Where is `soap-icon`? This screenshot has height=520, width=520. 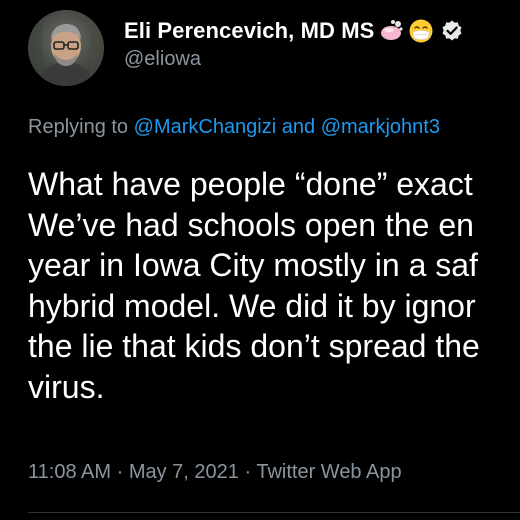 soap-icon is located at coordinates (391, 31).